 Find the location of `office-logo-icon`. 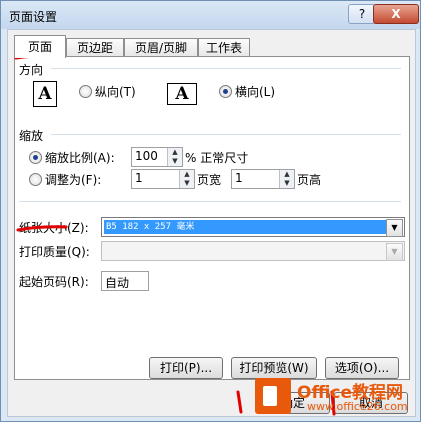

office-logo-icon is located at coordinates (273, 396).